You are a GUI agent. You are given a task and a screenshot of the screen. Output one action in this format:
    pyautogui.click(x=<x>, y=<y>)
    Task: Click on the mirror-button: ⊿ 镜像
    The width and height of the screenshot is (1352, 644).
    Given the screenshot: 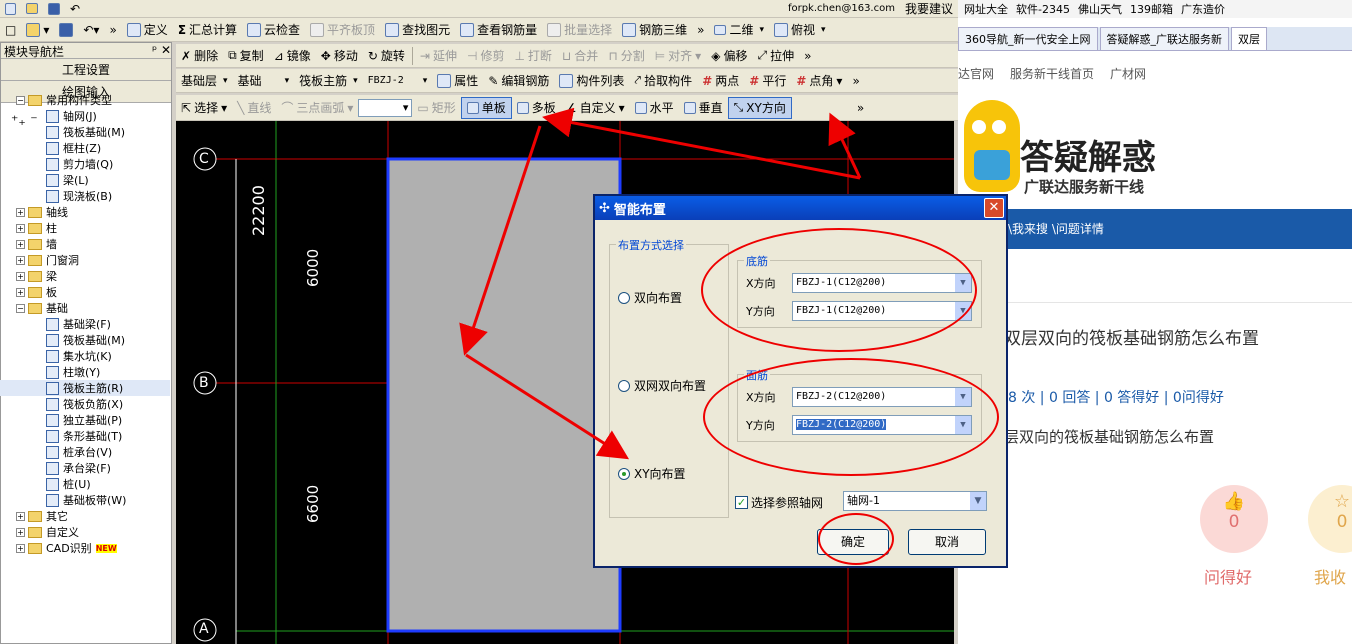 What is the action you would take?
    pyautogui.click(x=292, y=56)
    